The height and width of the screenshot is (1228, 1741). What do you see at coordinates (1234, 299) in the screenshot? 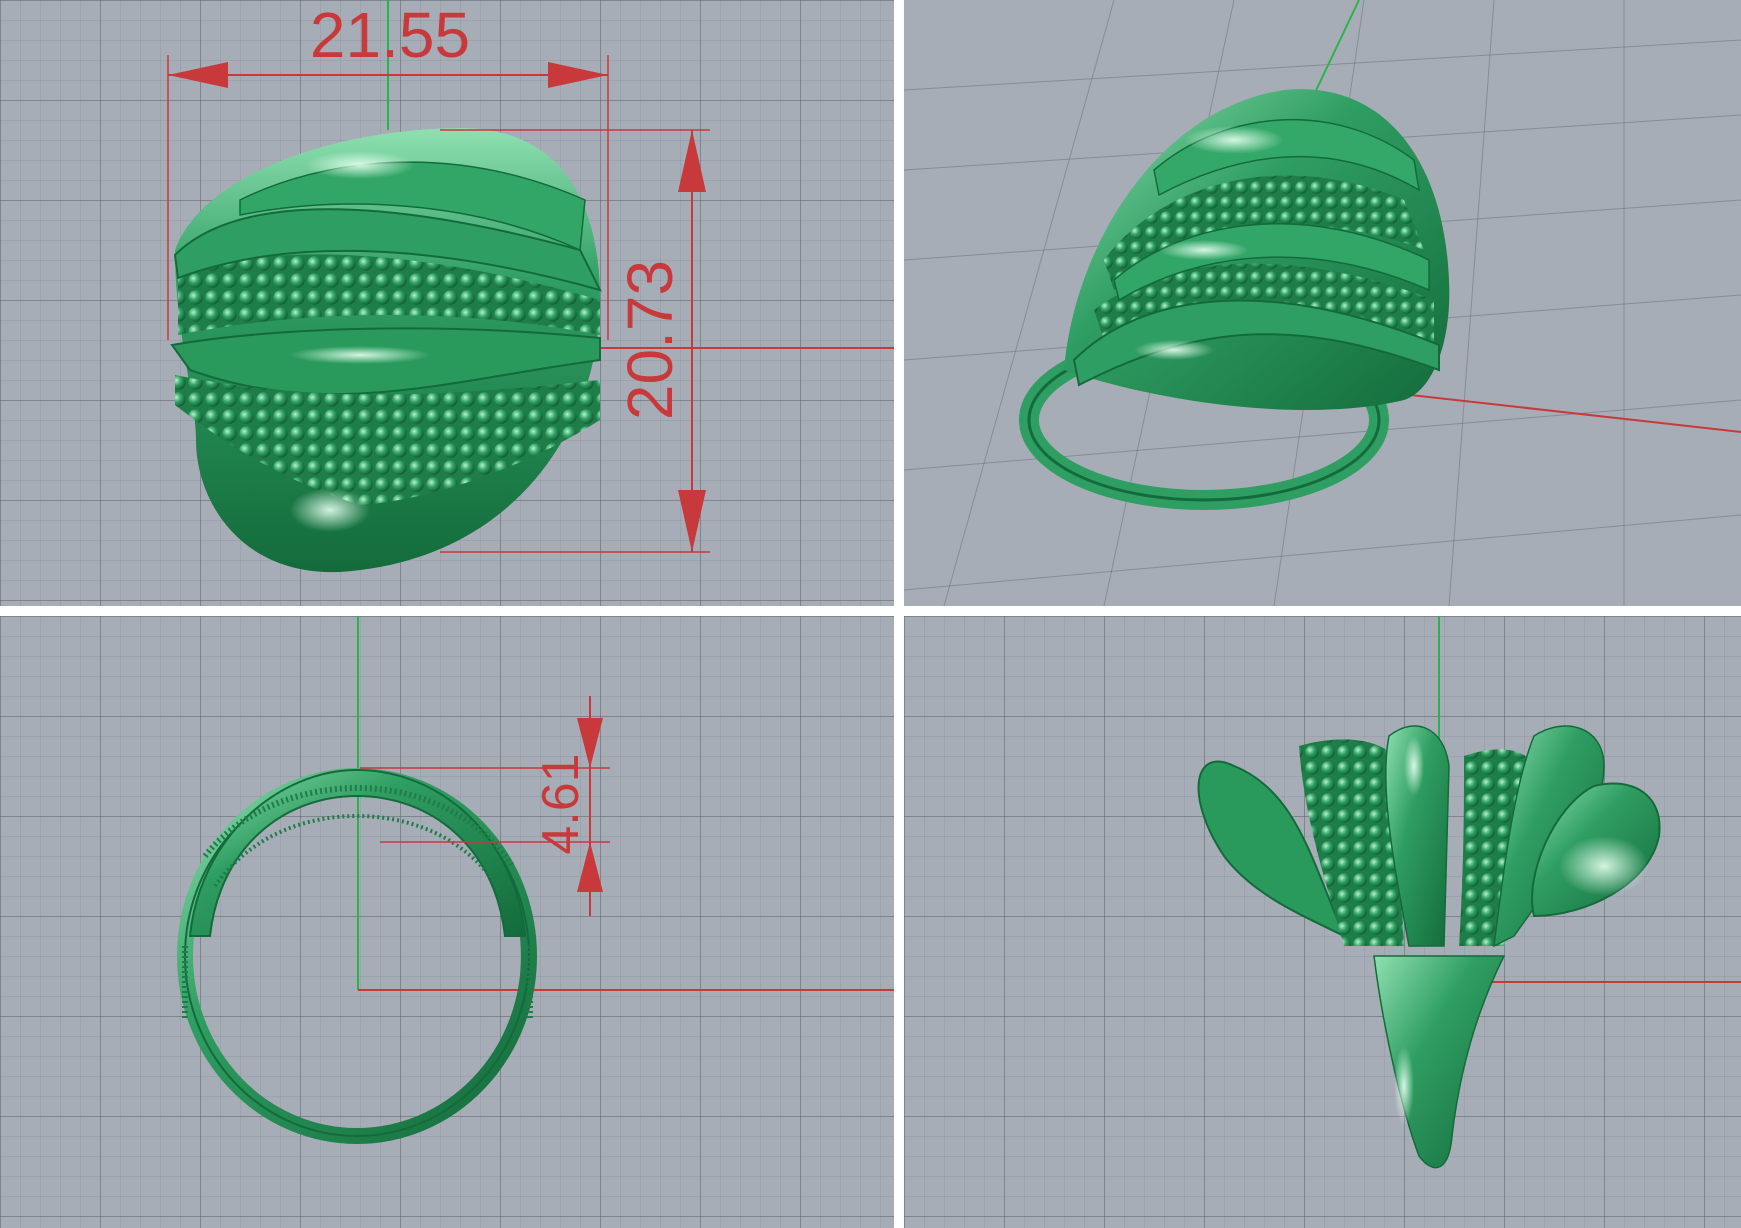
I see `ring-model-perspective` at bounding box center [1234, 299].